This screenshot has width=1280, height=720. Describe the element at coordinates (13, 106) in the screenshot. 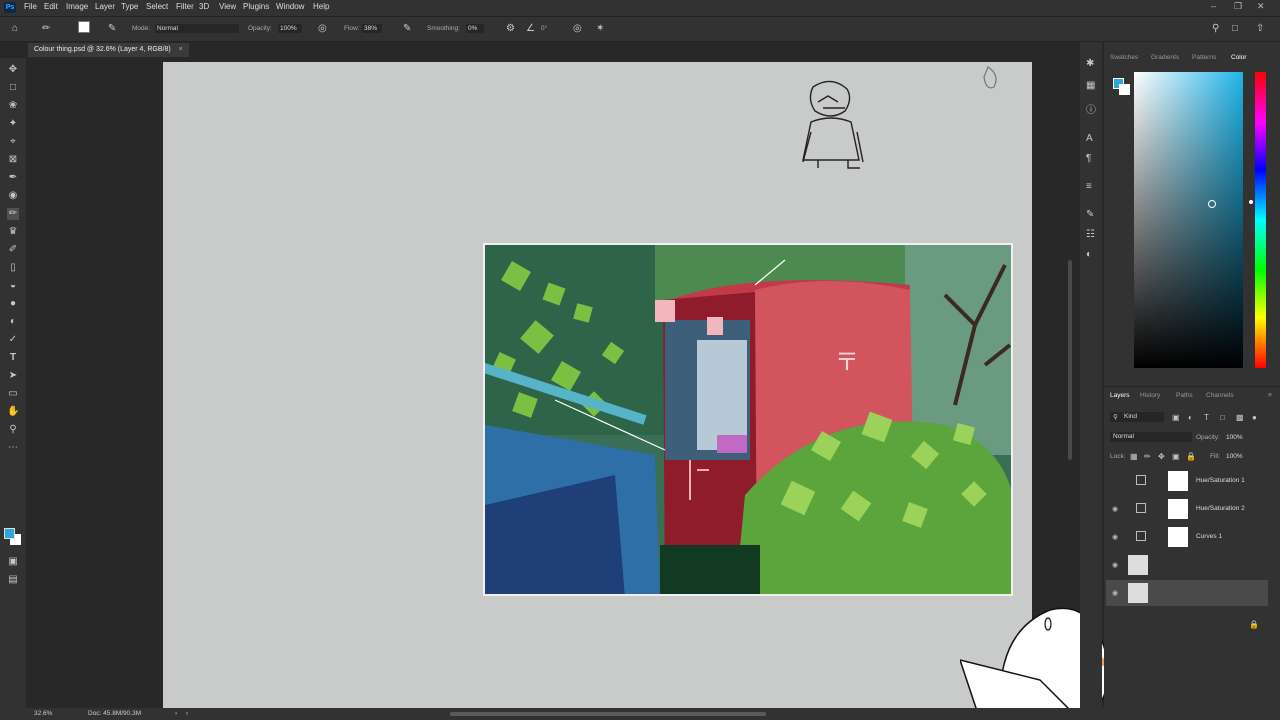

I see `lasso-tool-icon: ❀` at that location.